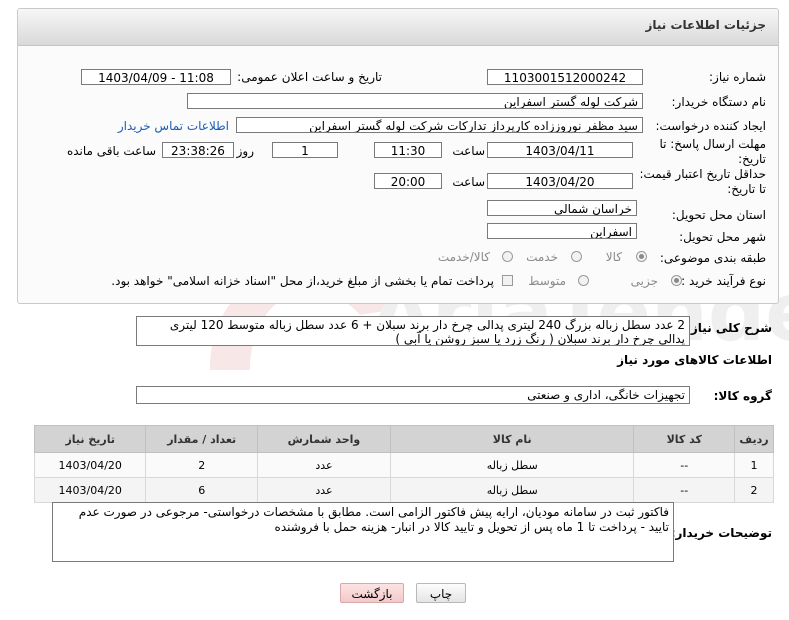 This screenshot has width=789, height=620. Describe the element at coordinates (644, 281) in the screenshot. I see `purchase-minor-label: جزیی` at that location.